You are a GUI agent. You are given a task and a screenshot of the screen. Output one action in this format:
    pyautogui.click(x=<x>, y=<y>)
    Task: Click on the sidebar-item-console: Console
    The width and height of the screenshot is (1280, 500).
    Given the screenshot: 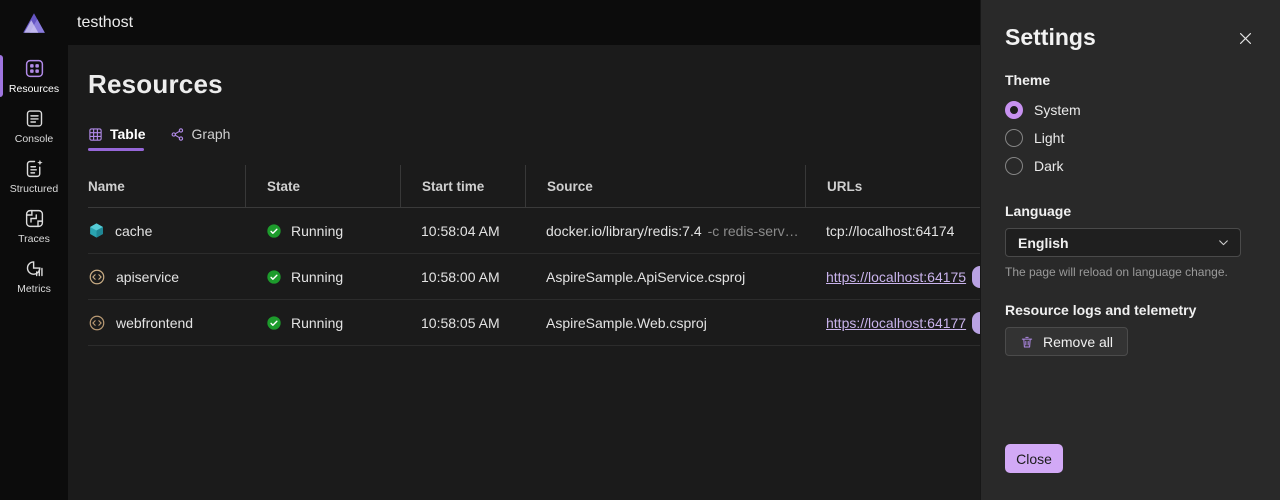 What is the action you would take?
    pyautogui.click(x=34, y=126)
    